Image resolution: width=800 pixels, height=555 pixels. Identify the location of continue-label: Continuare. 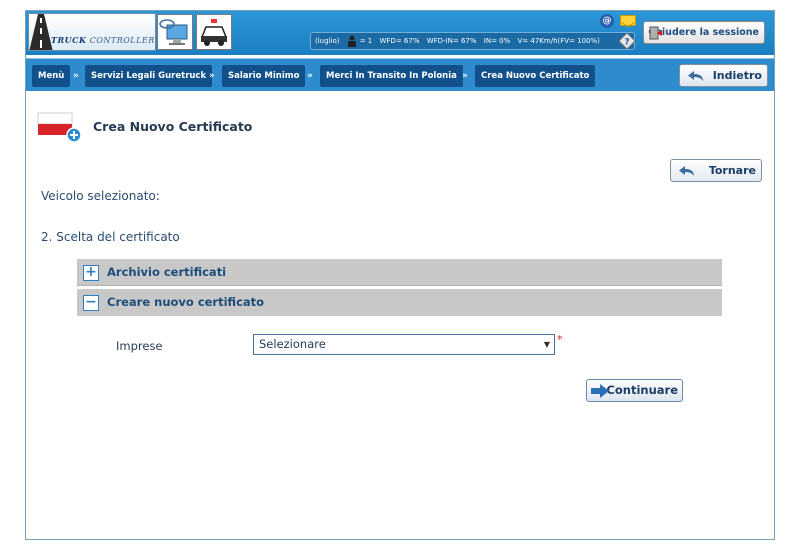
(642, 390).